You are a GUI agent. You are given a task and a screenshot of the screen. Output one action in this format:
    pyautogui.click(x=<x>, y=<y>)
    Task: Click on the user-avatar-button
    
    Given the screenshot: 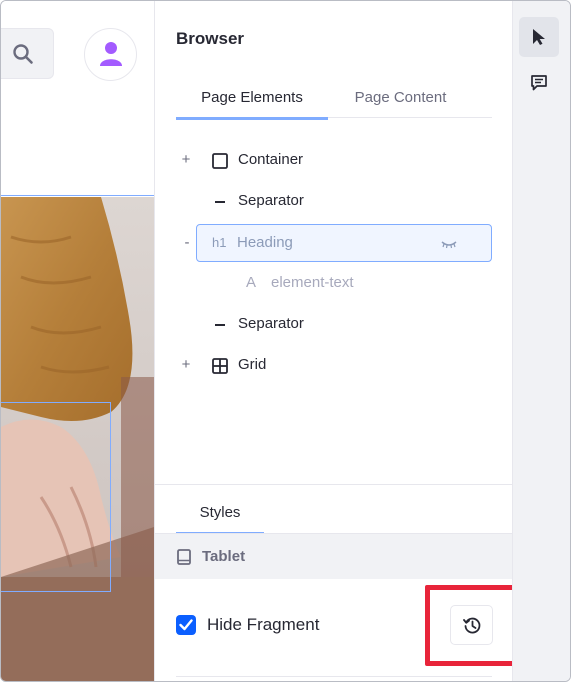 What is the action you would take?
    pyautogui.click(x=110, y=54)
    